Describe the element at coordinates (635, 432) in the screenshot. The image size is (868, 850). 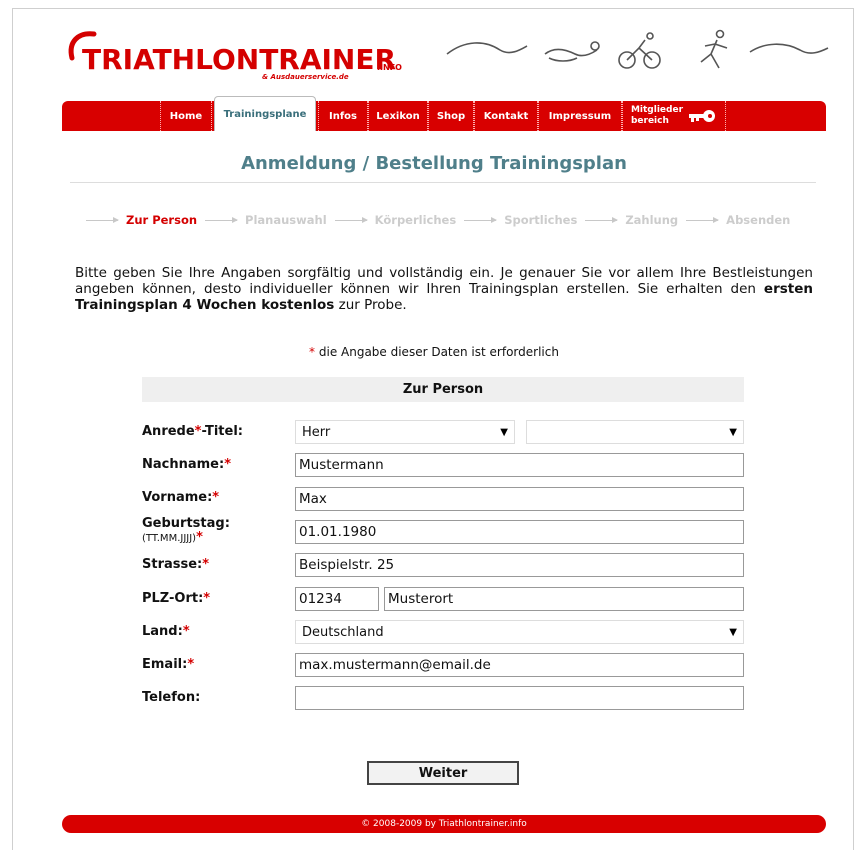
I see `titel-select: ▼` at that location.